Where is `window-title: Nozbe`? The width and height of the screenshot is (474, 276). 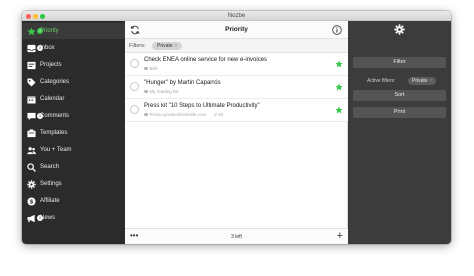 window-title: Nozbe is located at coordinates (236, 15).